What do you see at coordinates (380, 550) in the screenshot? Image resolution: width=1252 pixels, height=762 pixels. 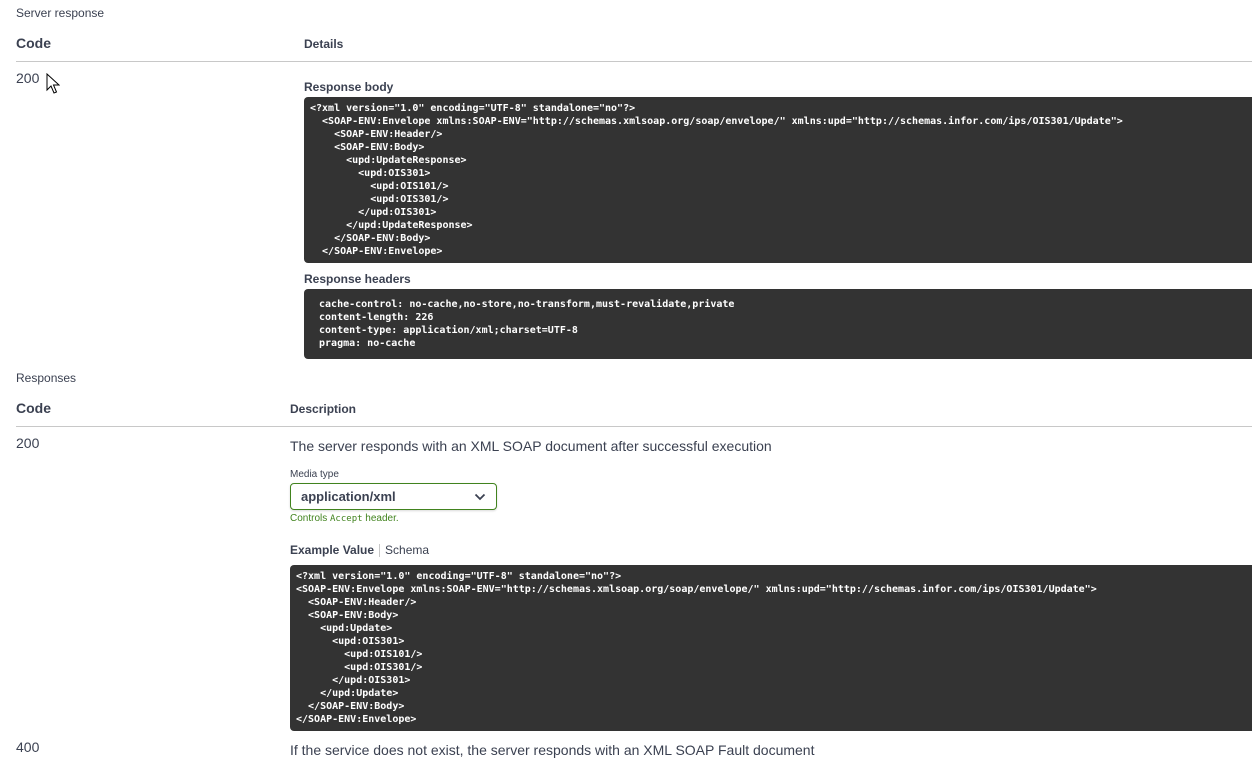 I see `tab-separator` at bounding box center [380, 550].